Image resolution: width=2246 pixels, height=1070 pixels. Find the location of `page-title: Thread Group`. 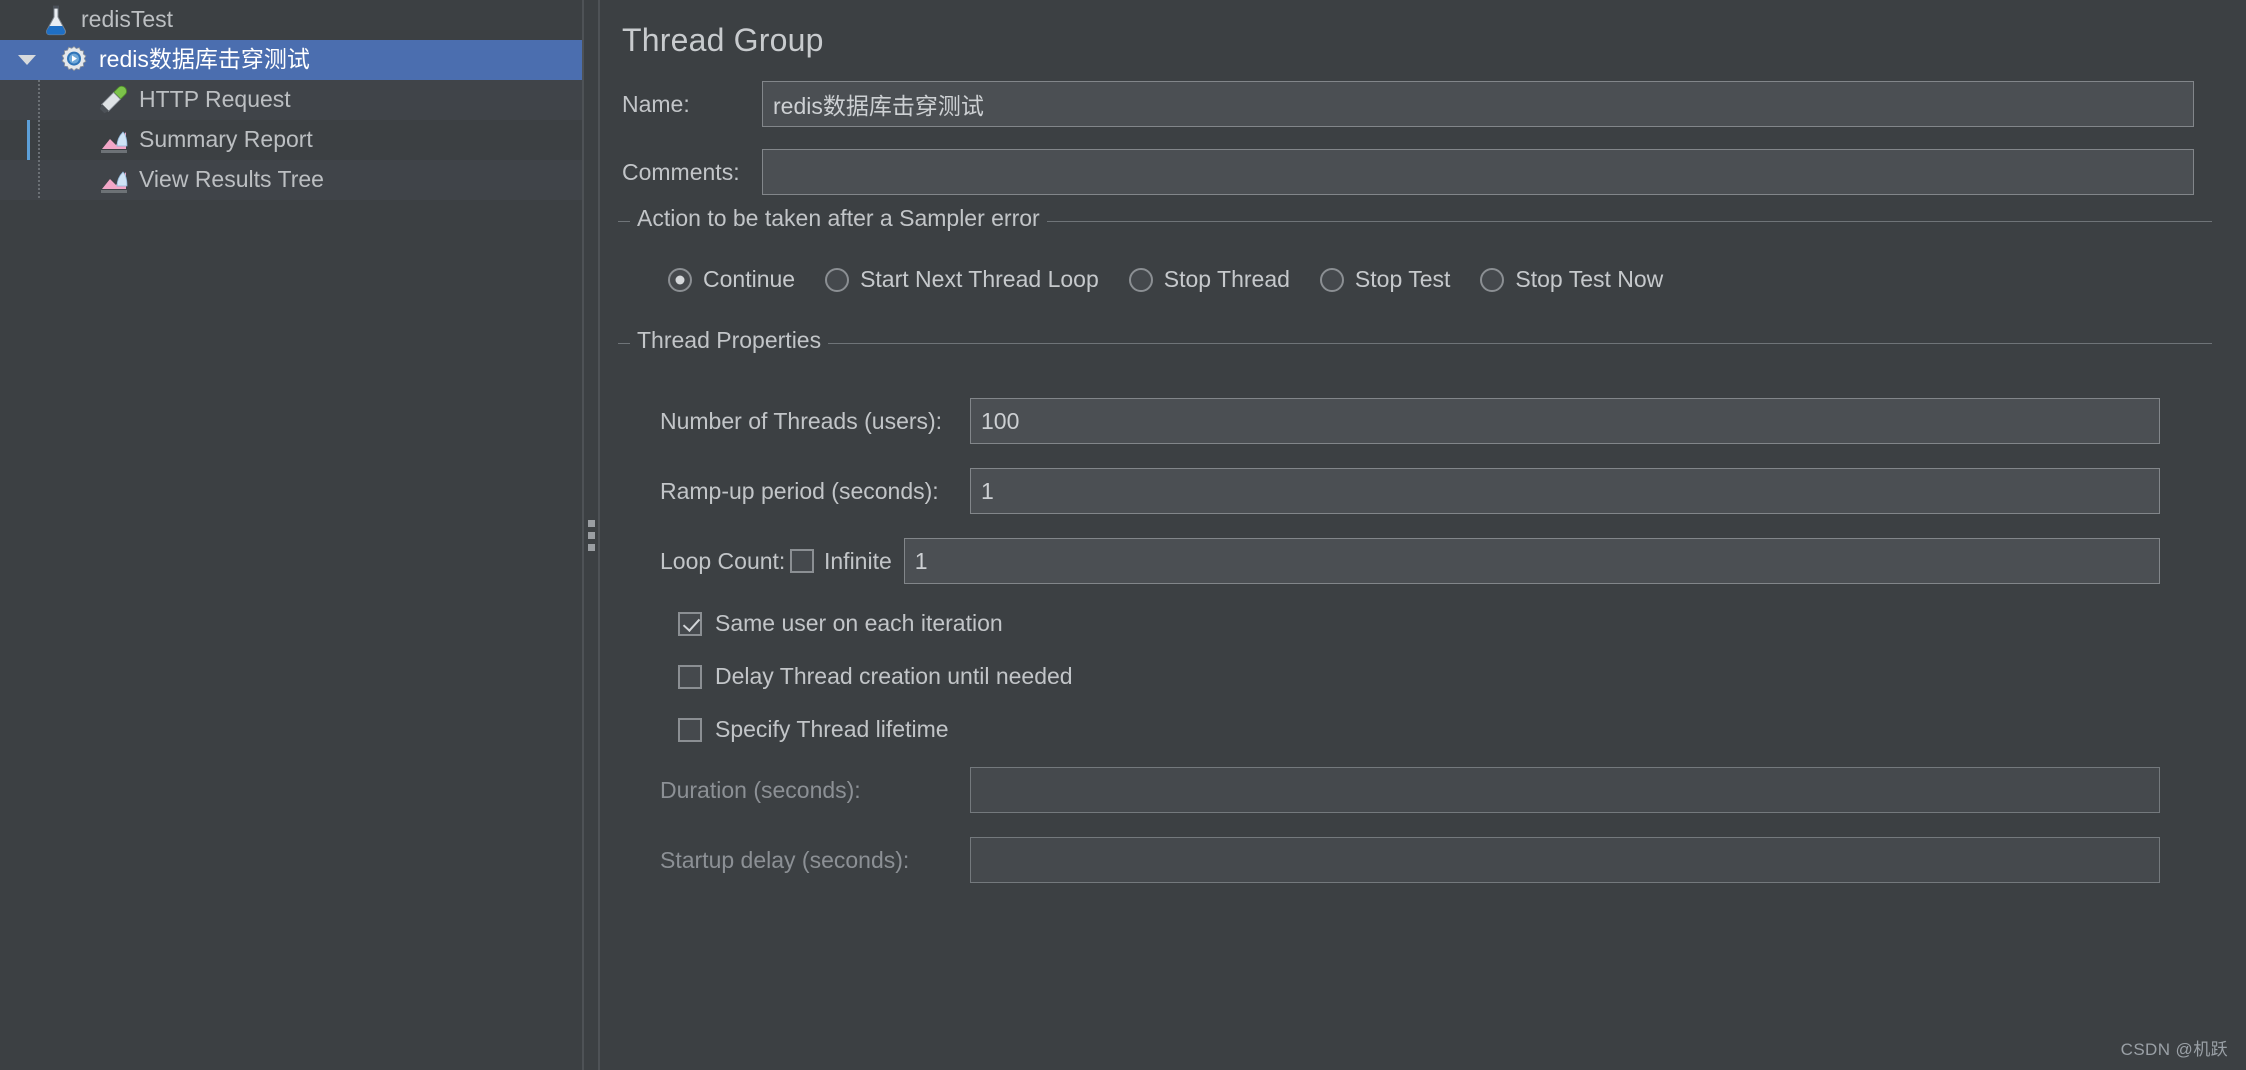

page-title: Thread Group is located at coordinates (723, 40).